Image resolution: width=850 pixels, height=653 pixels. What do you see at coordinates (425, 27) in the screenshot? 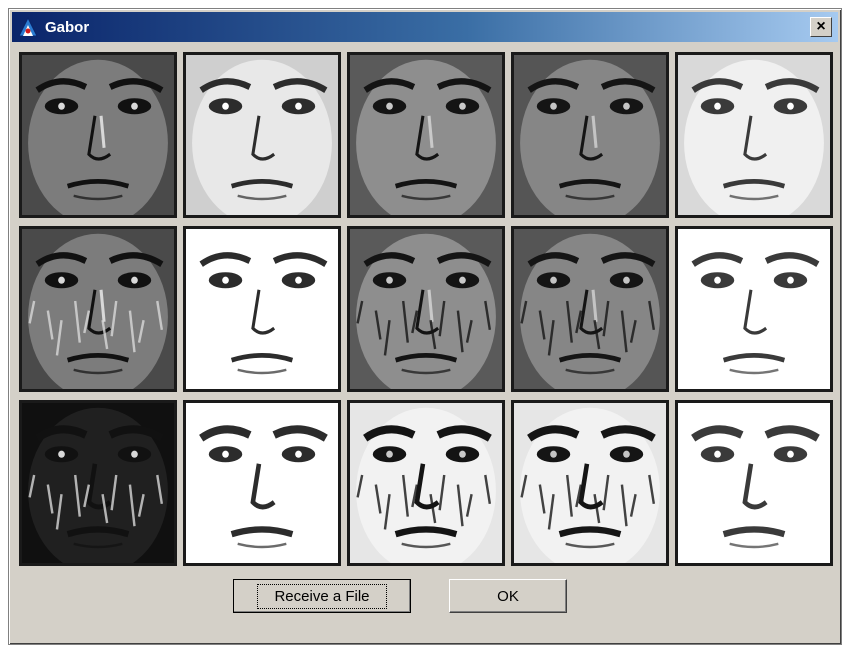
I see `title-bar: Gabor ×` at bounding box center [425, 27].